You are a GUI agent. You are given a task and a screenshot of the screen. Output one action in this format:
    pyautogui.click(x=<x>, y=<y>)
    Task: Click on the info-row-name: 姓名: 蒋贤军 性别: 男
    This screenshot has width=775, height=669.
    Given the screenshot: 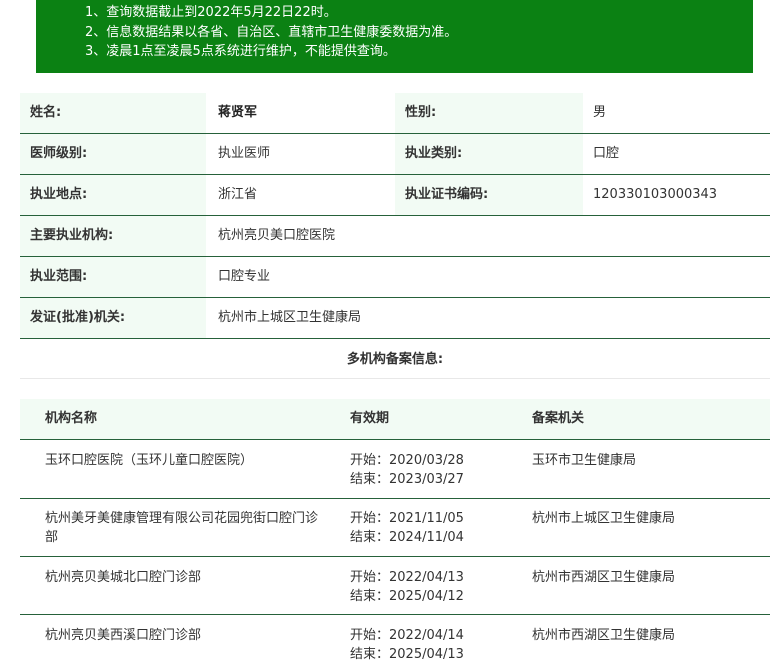 What is the action you would take?
    pyautogui.click(x=395, y=113)
    